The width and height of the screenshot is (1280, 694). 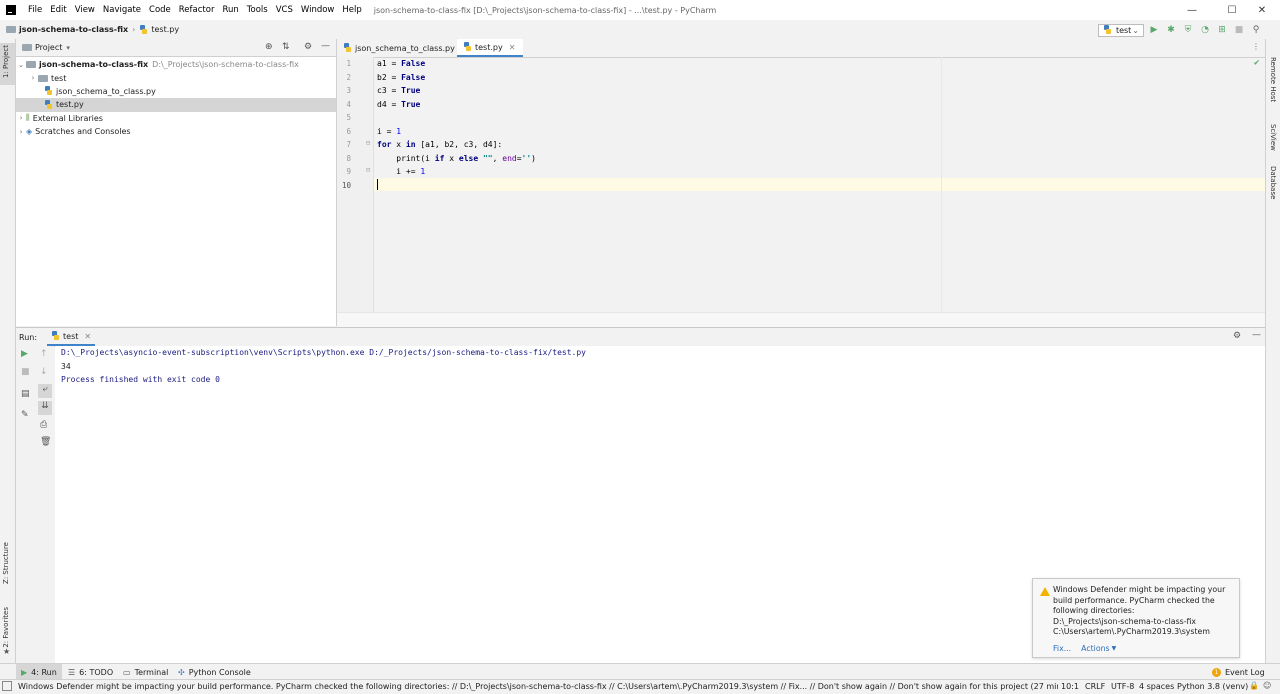 What do you see at coordinates (318, 10) in the screenshot?
I see `menu-window: Window` at bounding box center [318, 10].